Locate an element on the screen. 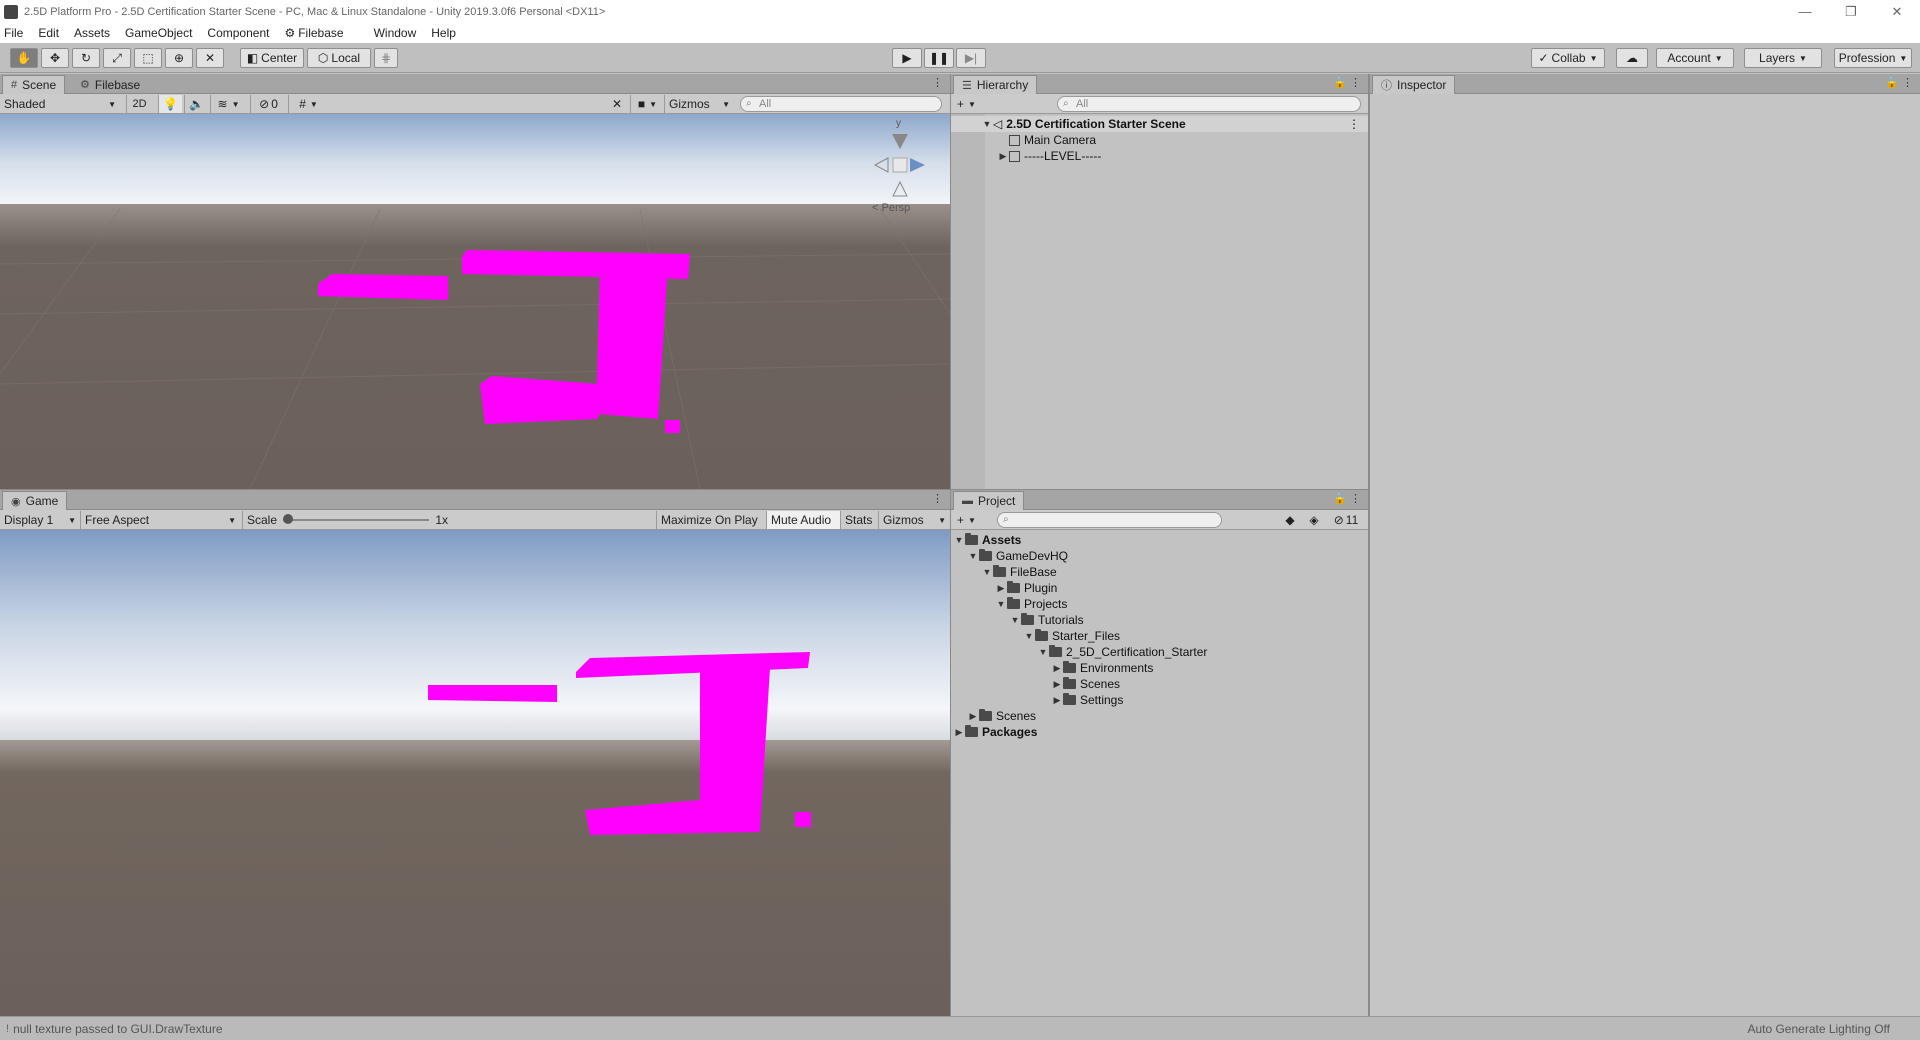 The image size is (1920, 1040). display-dropdown: Display 1 ▼ is located at coordinates (40, 520).